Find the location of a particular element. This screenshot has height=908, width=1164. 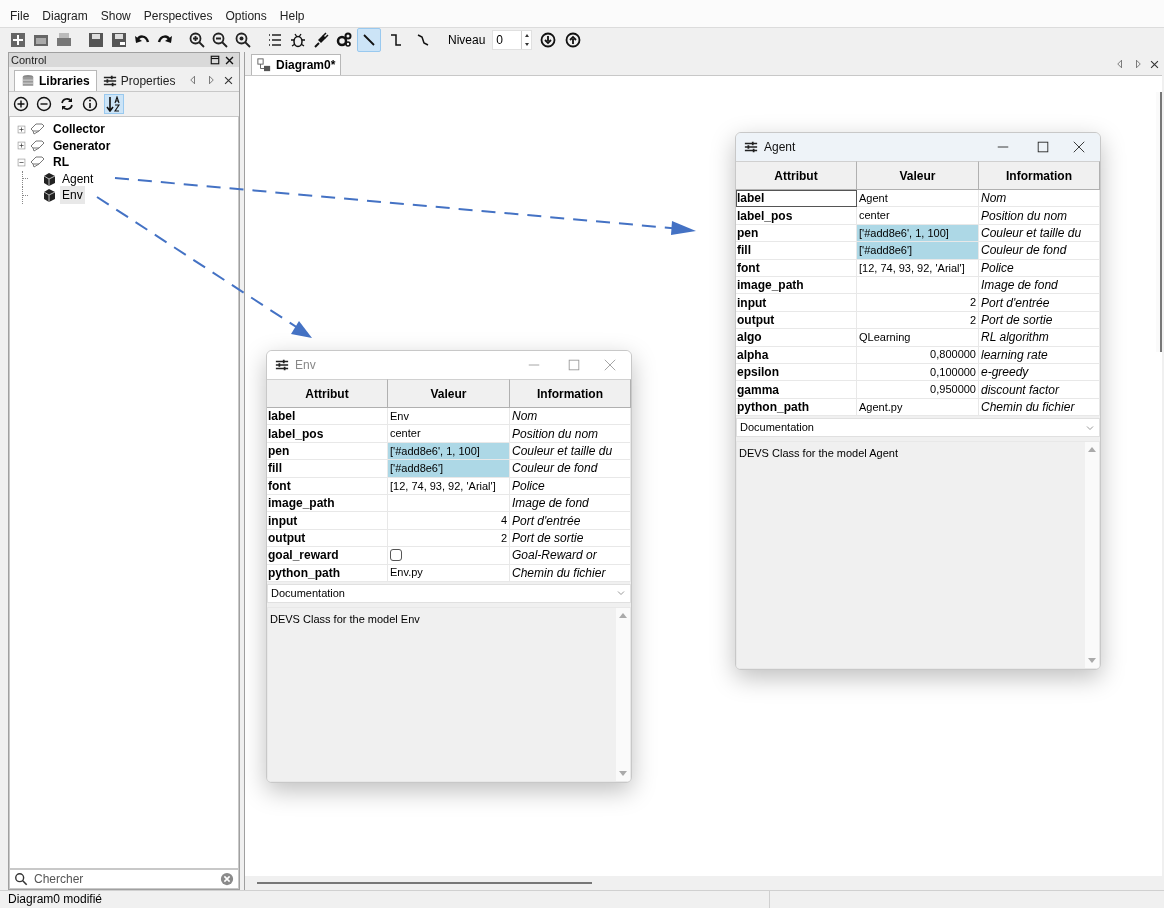

table-cell: 0,800000 is located at coordinates (918, 355).